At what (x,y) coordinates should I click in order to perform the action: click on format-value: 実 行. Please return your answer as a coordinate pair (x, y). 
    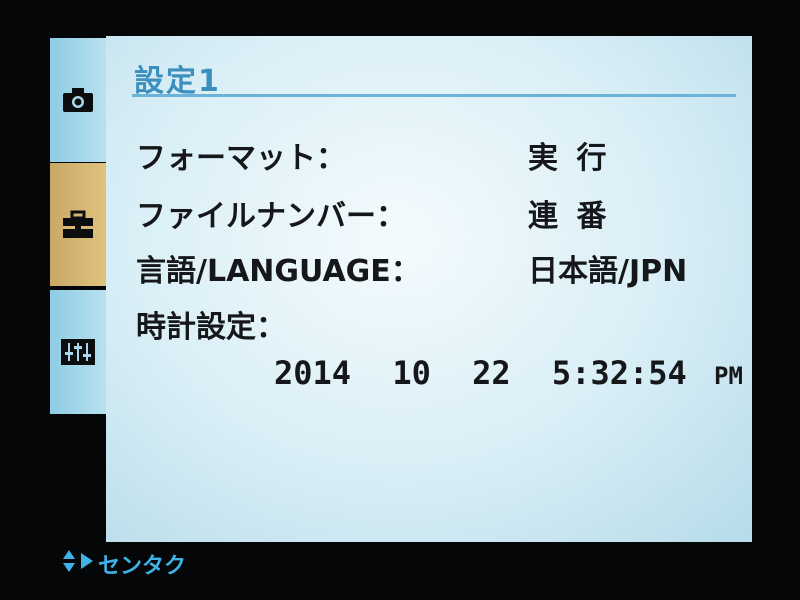
    Looking at the image, I should click on (569, 155).